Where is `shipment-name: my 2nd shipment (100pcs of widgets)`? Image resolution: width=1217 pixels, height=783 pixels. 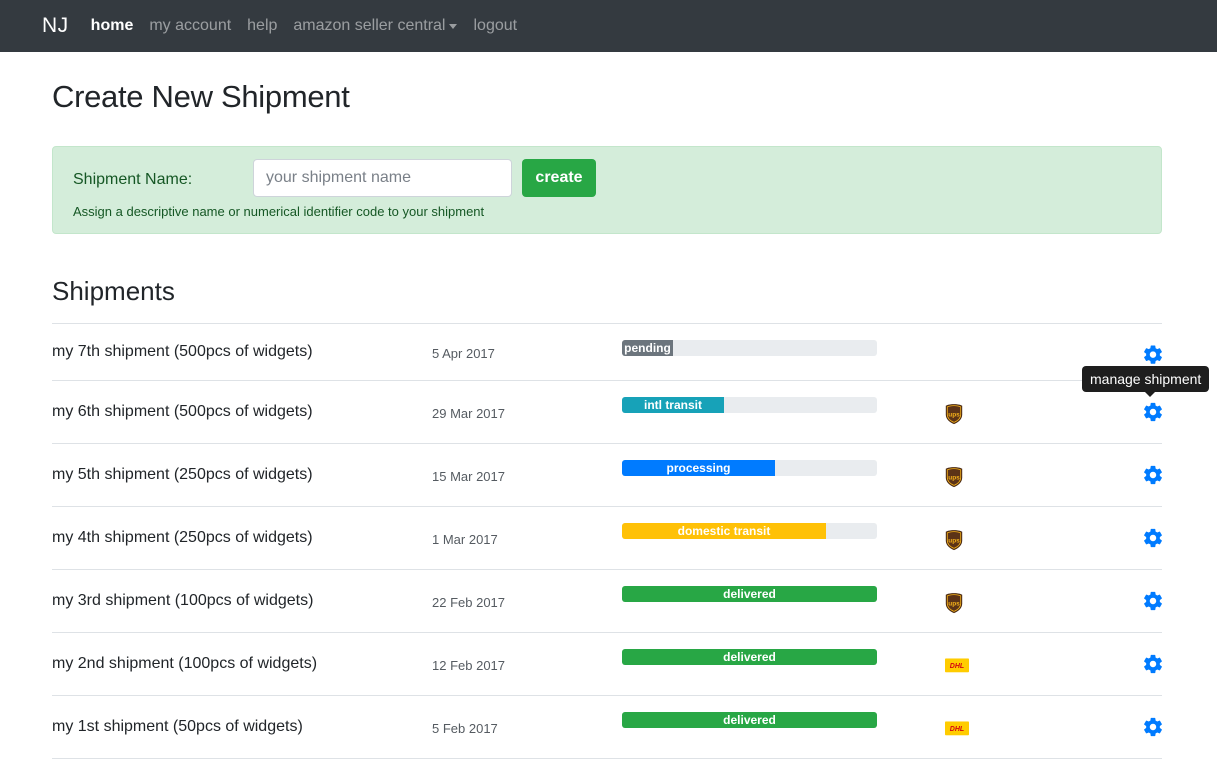
shipment-name: my 2nd shipment (100pcs of widgets) is located at coordinates (185, 663).